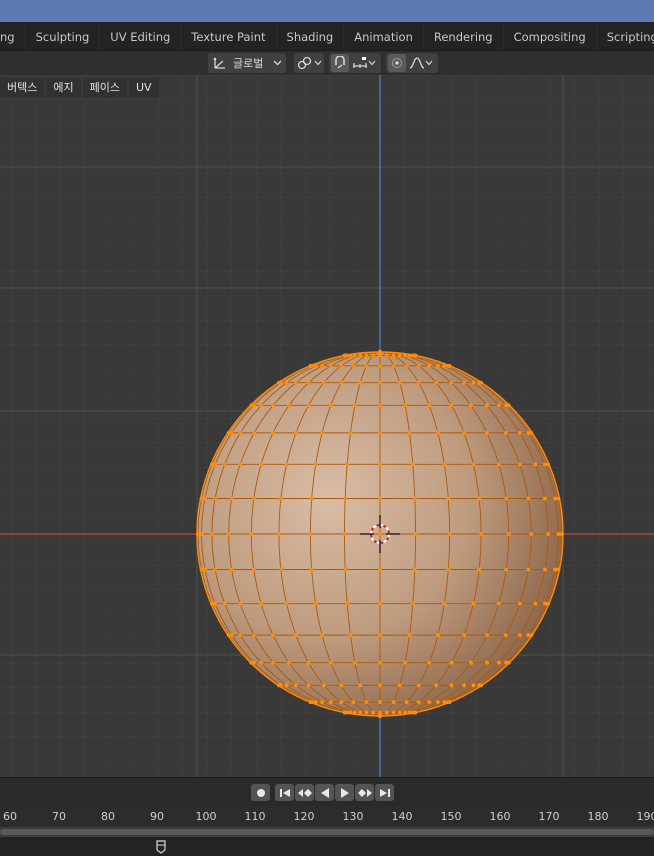 The height and width of the screenshot is (856, 654). I want to click on transform-orientation-icon, so click(220, 63).